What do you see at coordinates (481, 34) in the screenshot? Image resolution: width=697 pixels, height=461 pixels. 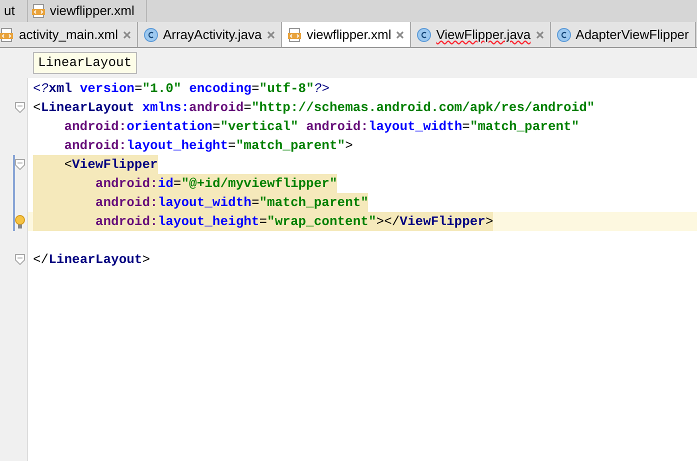 I see `editor-tab: ViewFlipper.java` at bounding box center [481, 34].